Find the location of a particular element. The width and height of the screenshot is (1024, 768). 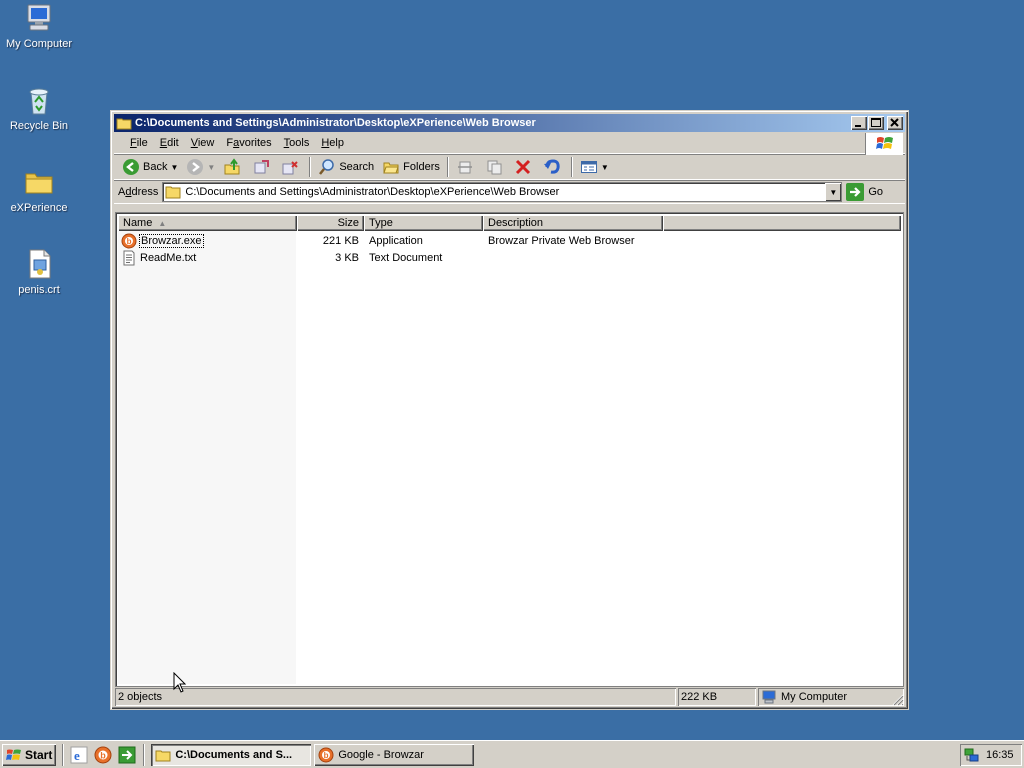

folders-icon is located at coordinates (391, 167).